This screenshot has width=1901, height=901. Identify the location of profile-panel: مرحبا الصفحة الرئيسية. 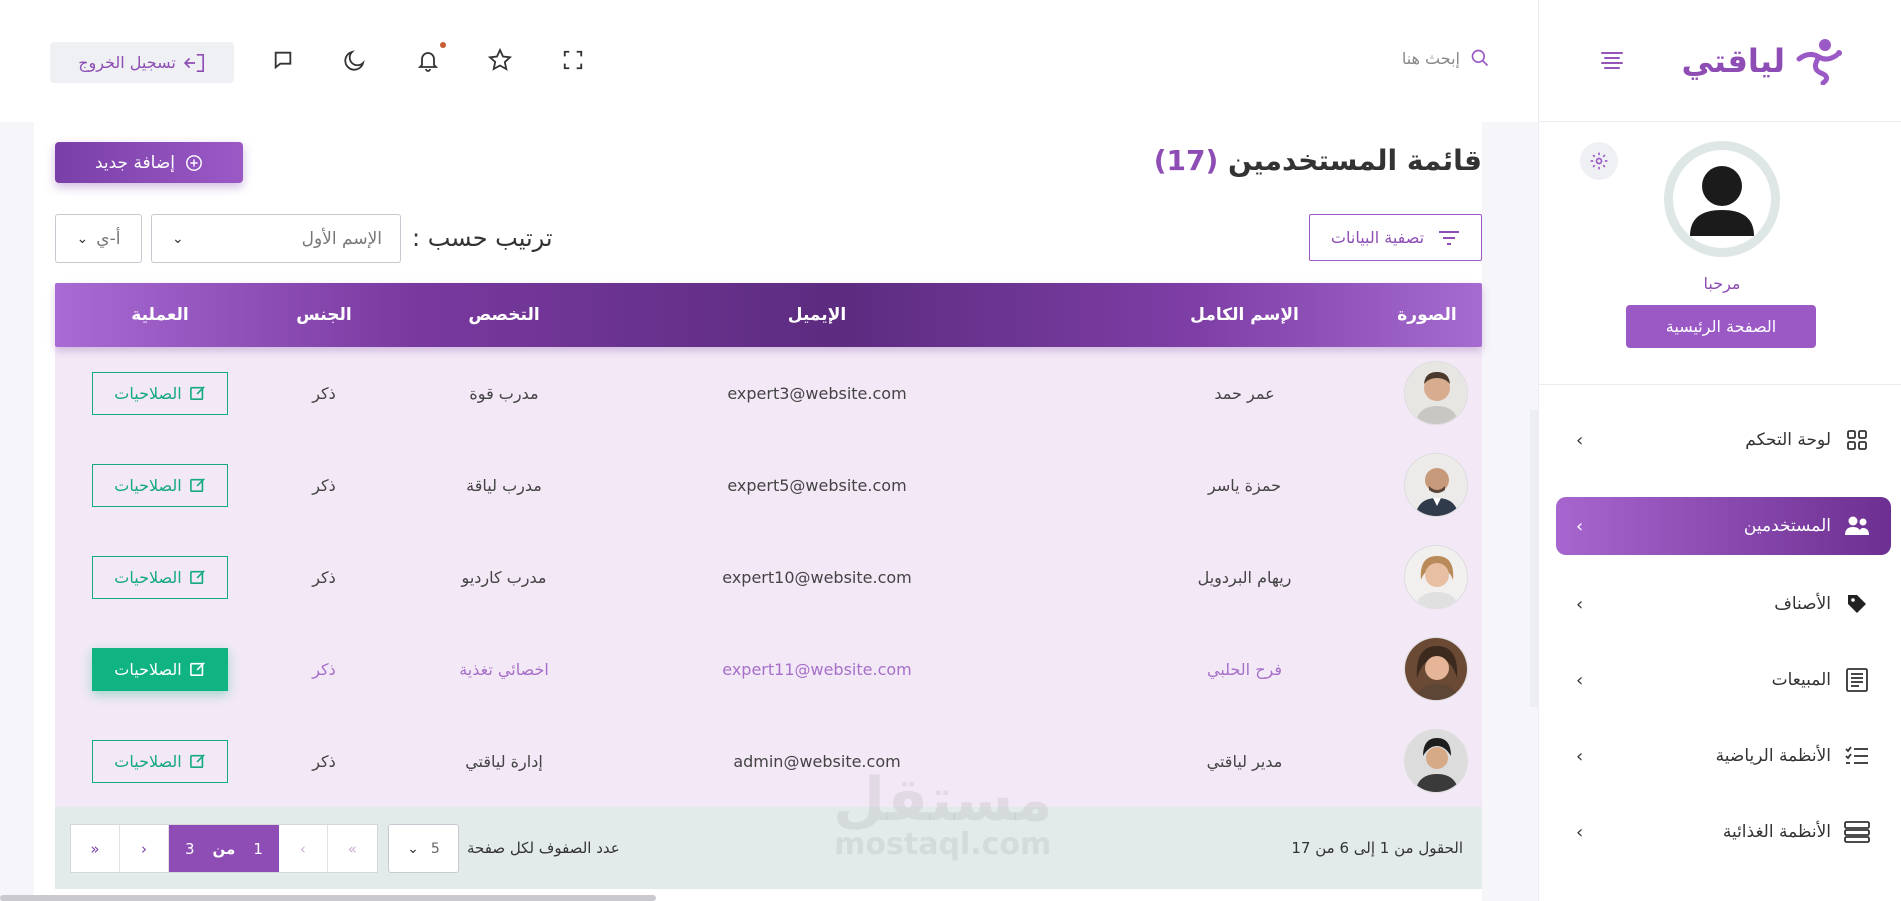
(1720, 253).